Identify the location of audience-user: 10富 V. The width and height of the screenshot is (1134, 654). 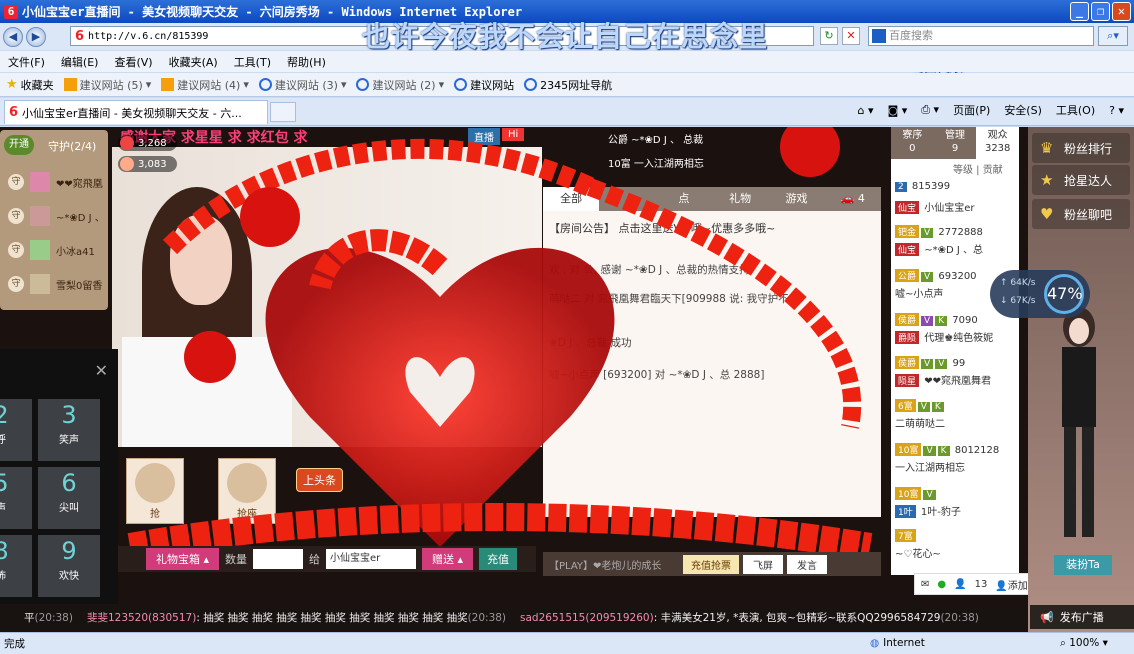
(916, 493).